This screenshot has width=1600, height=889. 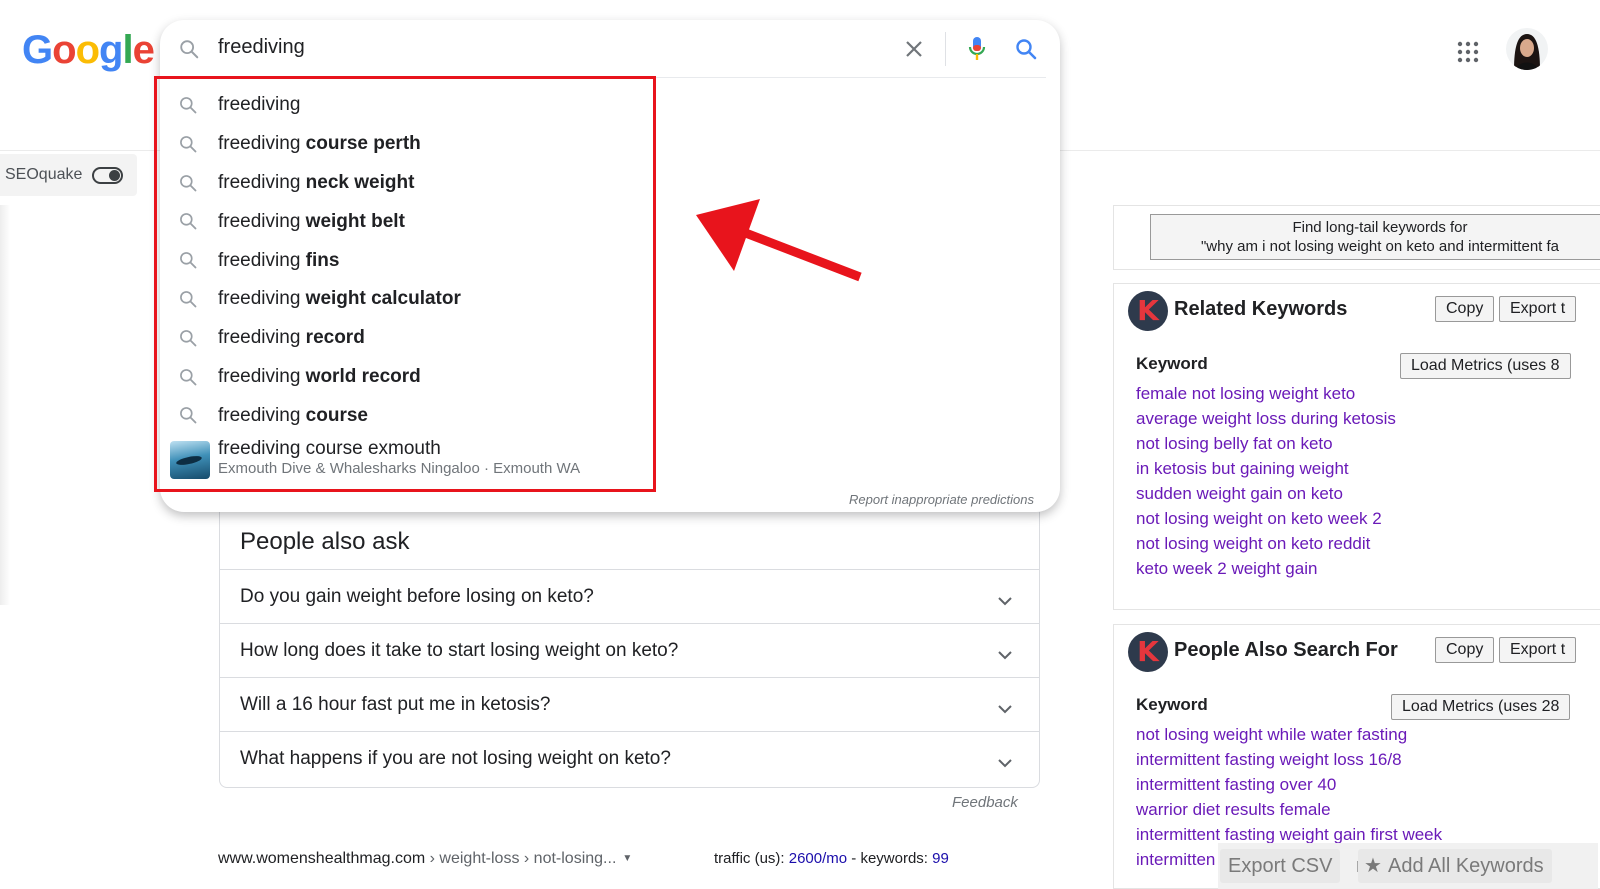 I want to click on seoquake-toggle-bar: SEOquake, so click(x=68, y=175).